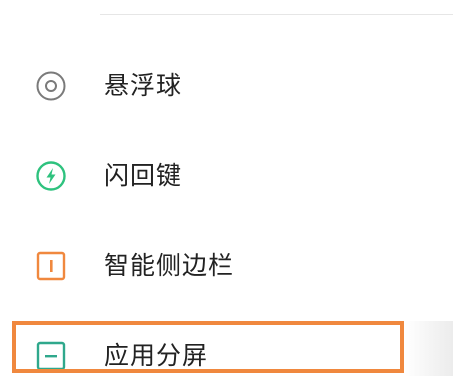  Describe the element at coordinates (51, 266) in the screenshot. I see `smart-sidebar-icon` at that location.